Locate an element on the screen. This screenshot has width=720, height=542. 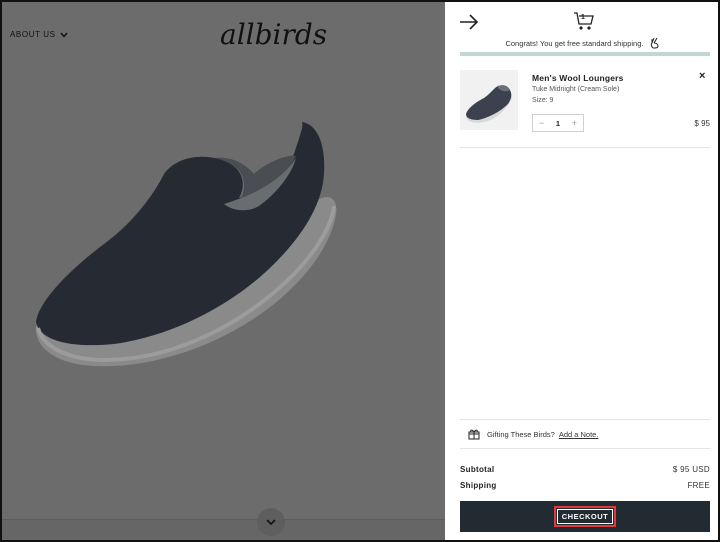
about-us-menu: ABOUT US is located at coordinates (39, 34).